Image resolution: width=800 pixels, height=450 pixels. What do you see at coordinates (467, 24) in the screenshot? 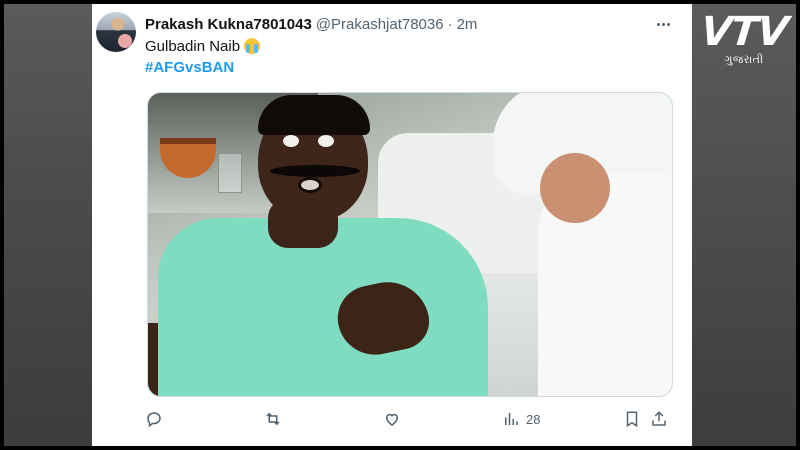
I see `timestamp: 2m` at bounding box center [467, 24].